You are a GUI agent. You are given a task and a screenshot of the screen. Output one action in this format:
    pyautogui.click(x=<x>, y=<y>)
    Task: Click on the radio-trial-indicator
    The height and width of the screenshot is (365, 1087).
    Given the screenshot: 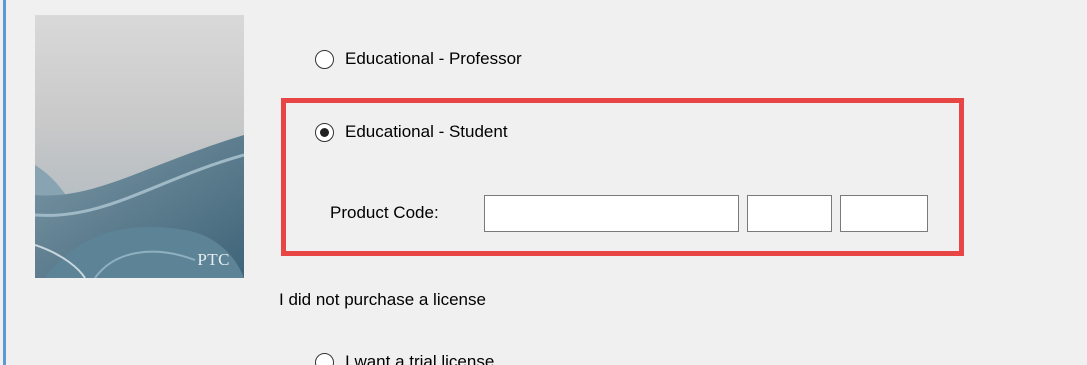 What is the action you would take?
    pyautogui.click(x=324, y=358)
    